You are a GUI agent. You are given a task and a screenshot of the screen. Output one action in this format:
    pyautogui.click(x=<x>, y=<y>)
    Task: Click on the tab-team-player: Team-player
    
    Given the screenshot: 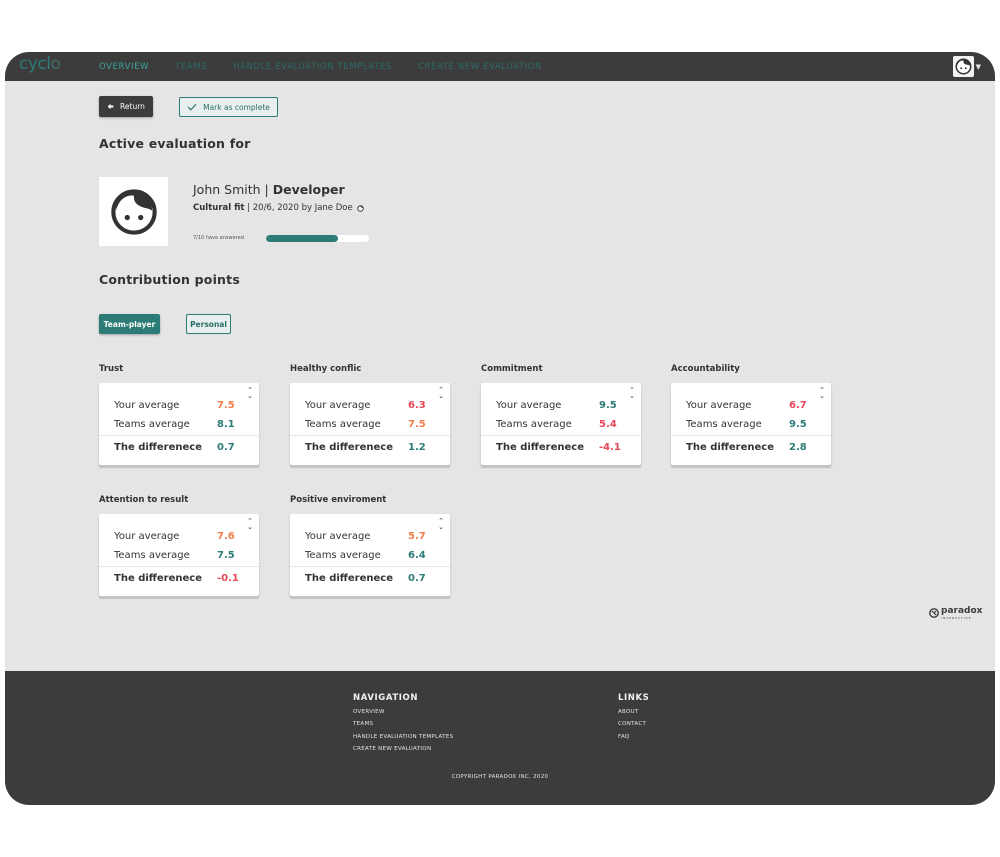 What is the action you would take?
    pyautogui.click(x=129, y=324)
    